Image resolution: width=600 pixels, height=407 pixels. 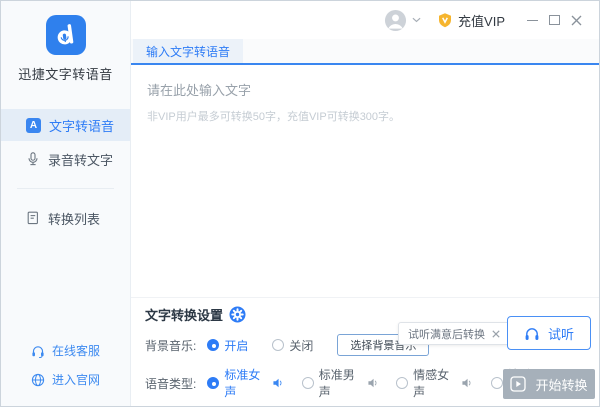 I want to click on voice-emotional-female-radio: 情感女声, so click(x=434, y=383).